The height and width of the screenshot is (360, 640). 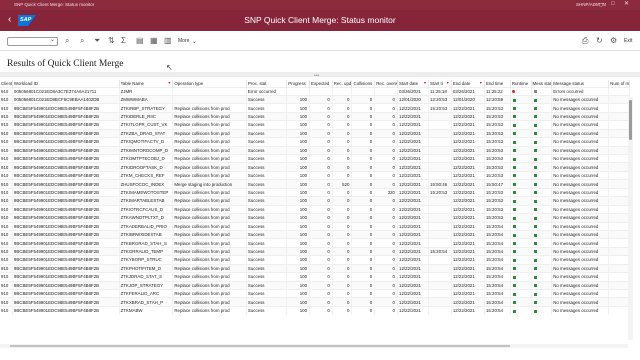 What do you see at coordinates (468, 83) in the screenshot?
I see `column-header: End date ▾` at bounding box center [468, 83].